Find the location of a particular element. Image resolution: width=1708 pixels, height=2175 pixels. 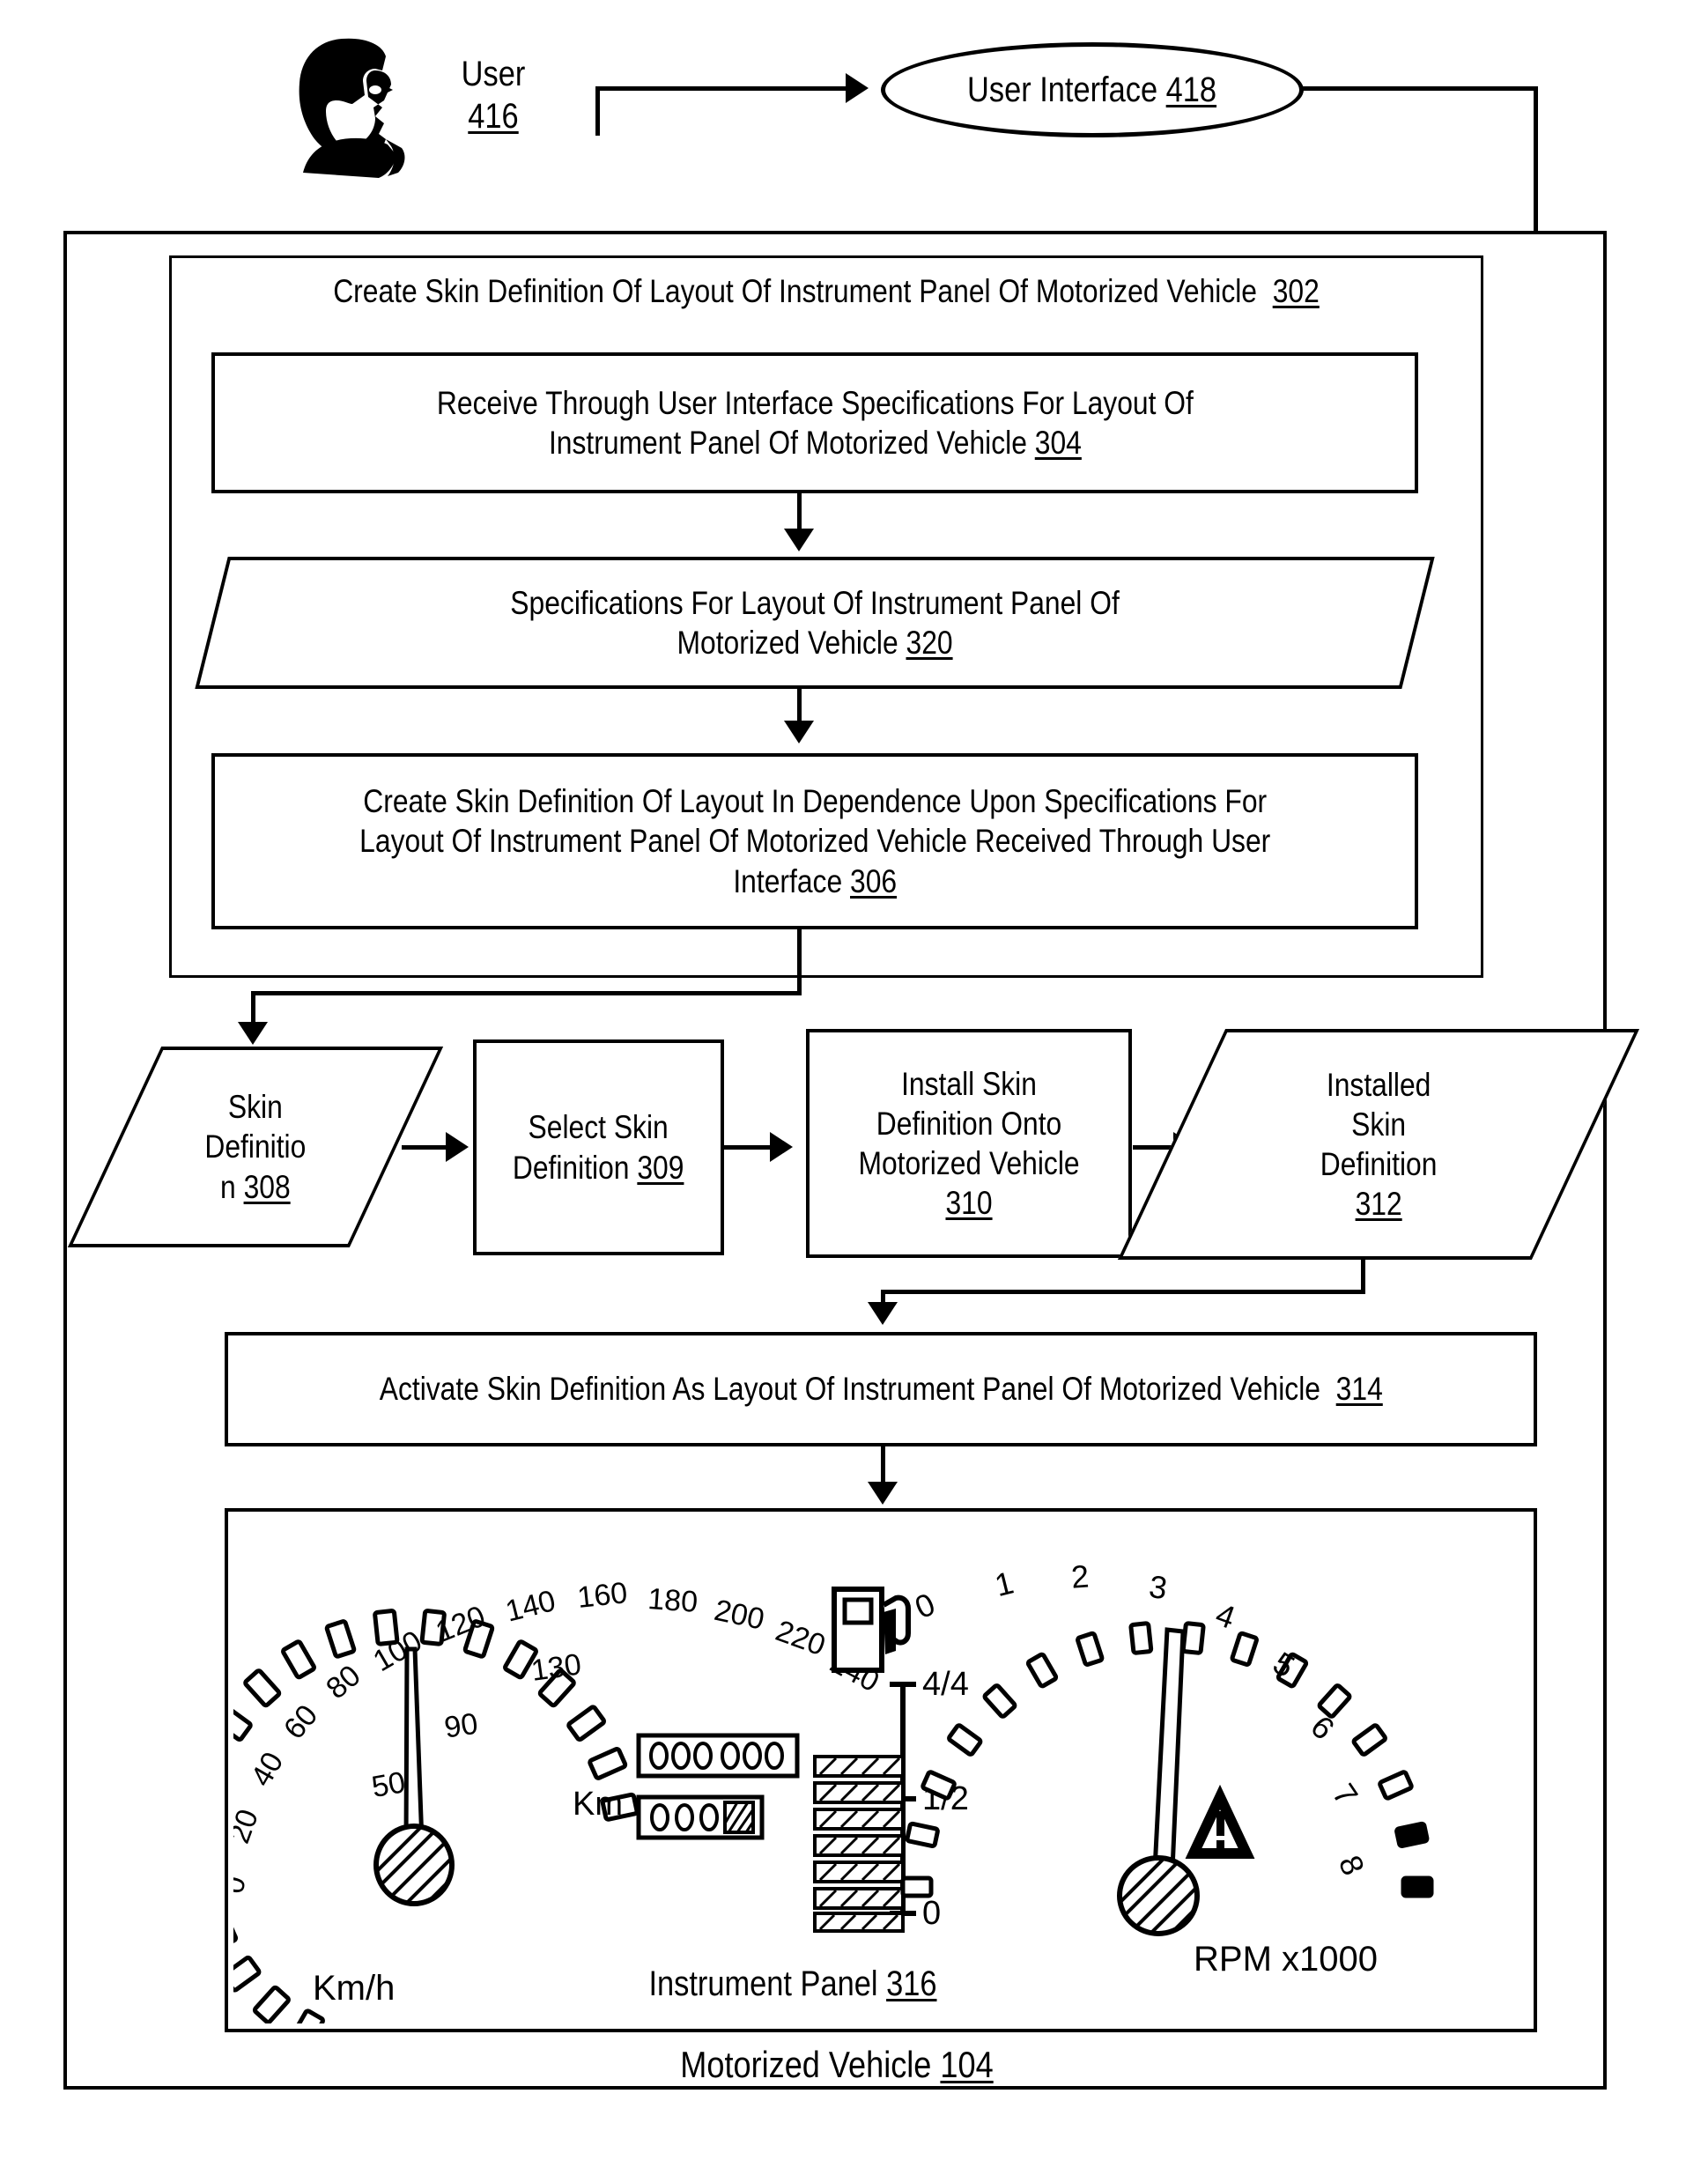

connector-304-to-320-arrowhead is located at coordinates (799, 540).